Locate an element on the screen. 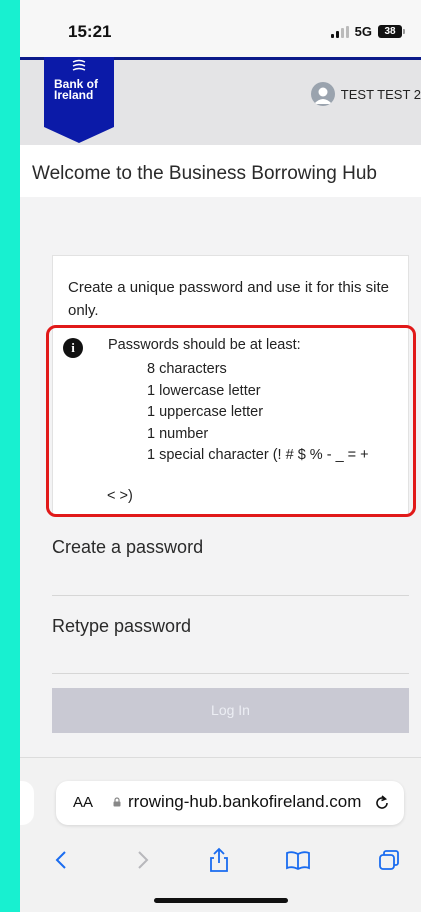 The height and width of the screenshot is (912, 421). rule-item: 1 uppercase letter is located at coordinates (205, 412).